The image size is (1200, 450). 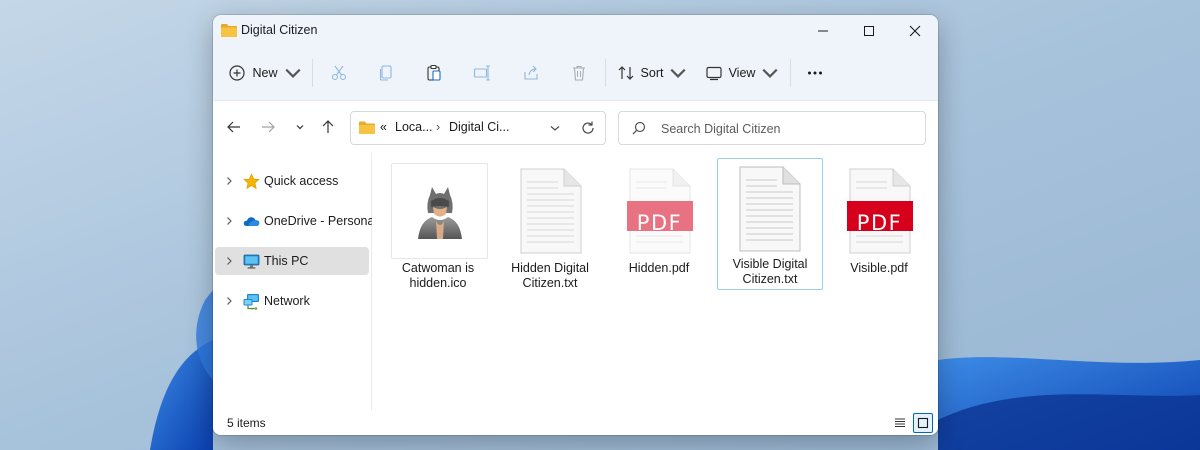 I want to click on cut-button, so click(x=339, y=73).